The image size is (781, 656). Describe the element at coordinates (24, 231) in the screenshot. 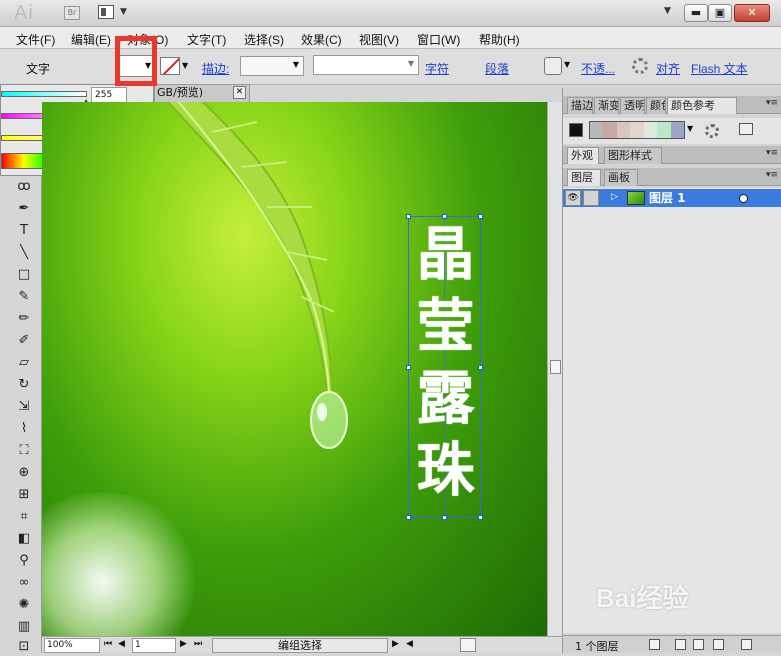

I see `type-tool-icon: T` at that location.